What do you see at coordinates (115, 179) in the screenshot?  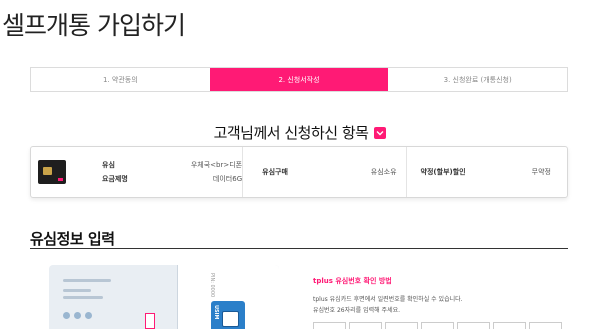 I see `plan-name-label: 요금제명` at bounding box center [115, 179].